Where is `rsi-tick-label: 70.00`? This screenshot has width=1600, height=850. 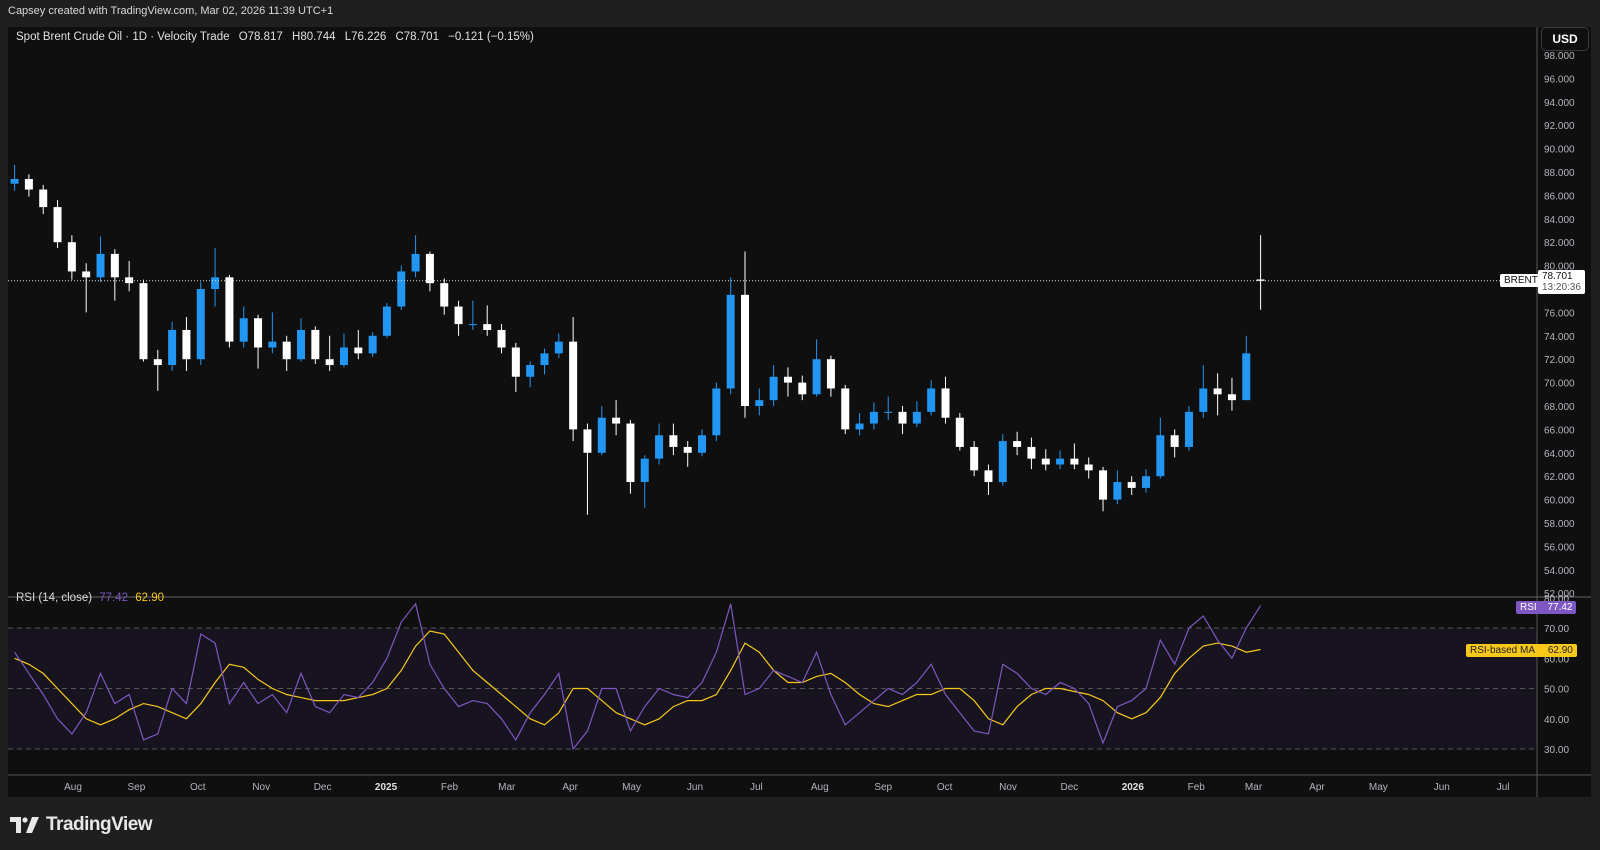
rsi-tick-label: 70.00 is located at coordinates (1556, 629).